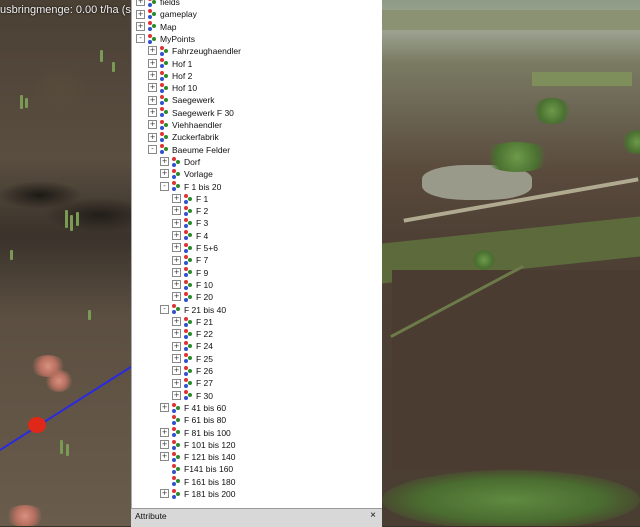  What do you see at coordinates (37, 425) in the screenshot?
I see `red-marker` at bounding box center [37, 425].